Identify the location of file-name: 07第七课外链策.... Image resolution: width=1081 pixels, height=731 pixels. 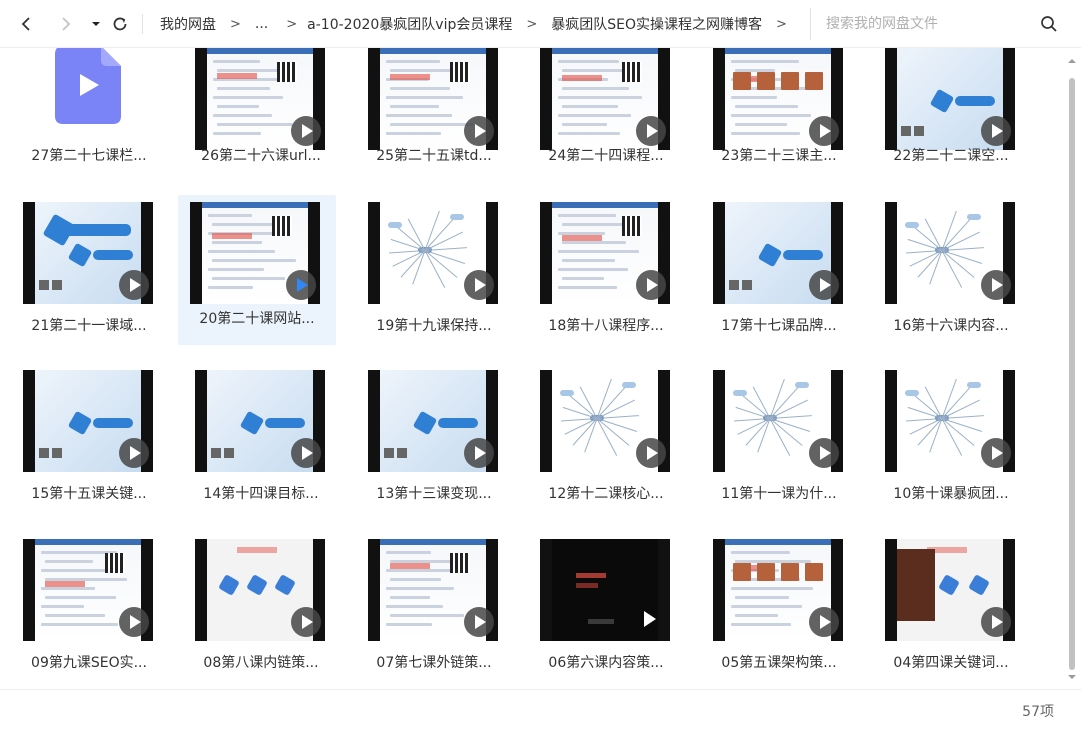
(434, 663).